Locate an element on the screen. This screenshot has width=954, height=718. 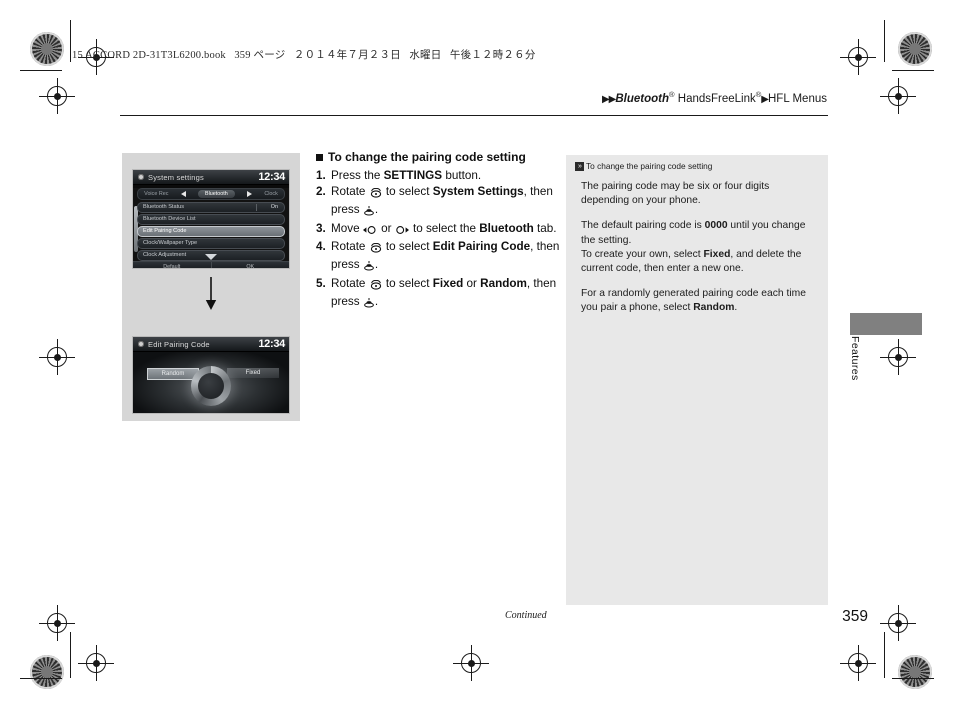
step-text: Press the SETTINGS button. is located at coordinates (406, 176).